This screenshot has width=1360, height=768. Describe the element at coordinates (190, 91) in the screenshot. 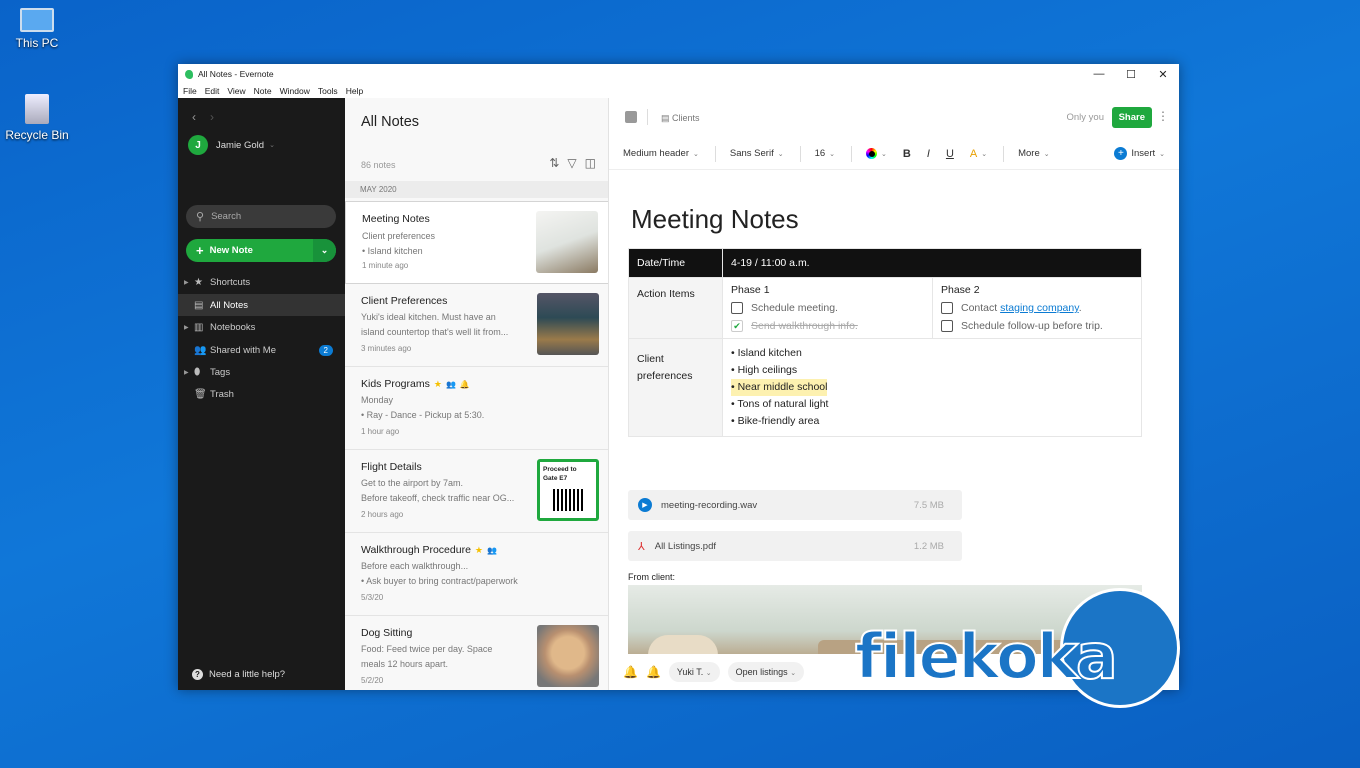

I see `menu-file: File` at that location.